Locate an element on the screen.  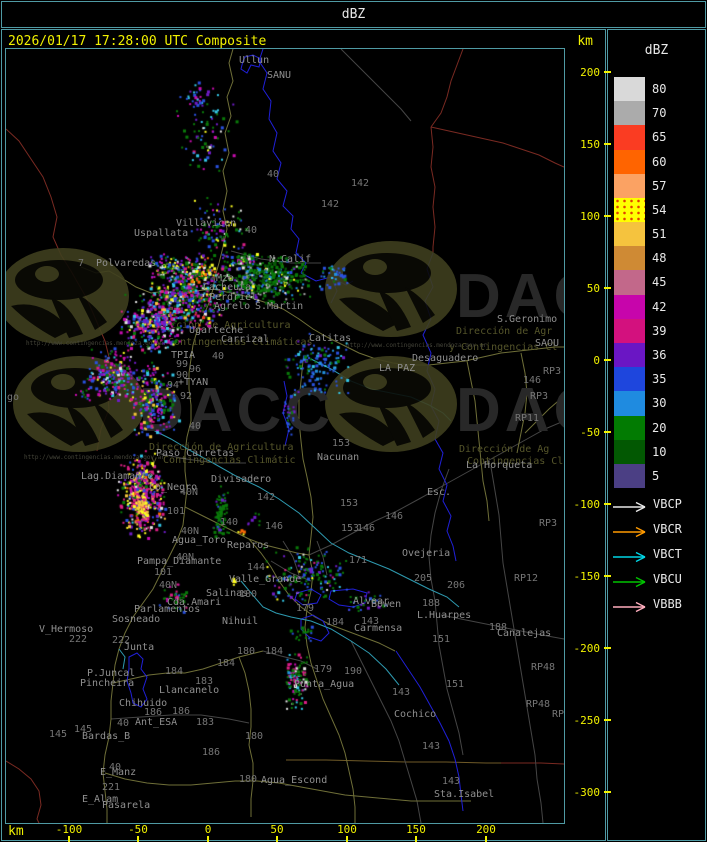
legend-scale-value: 42 is located at coordinates (659, 306).